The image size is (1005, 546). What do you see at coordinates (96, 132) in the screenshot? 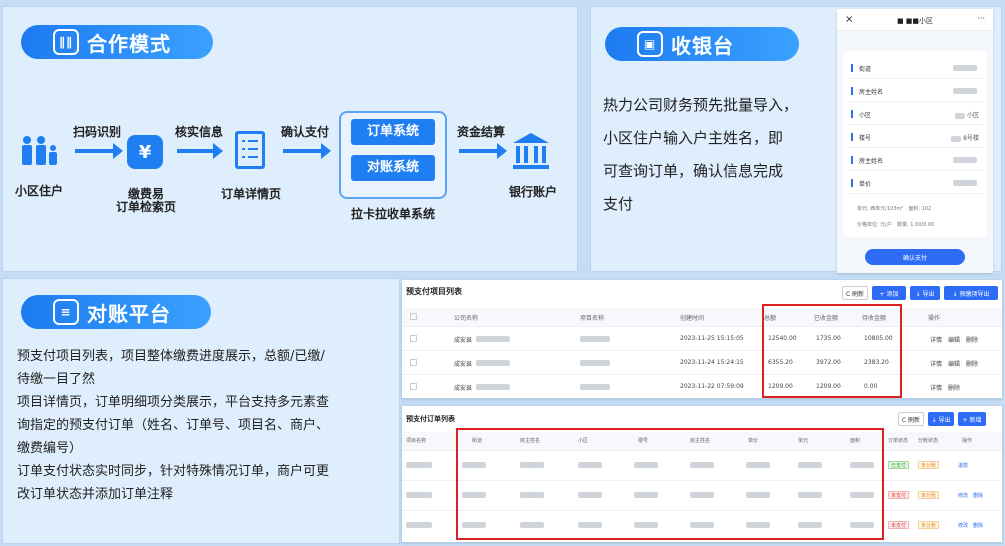
I see `scan-label: 扫码识别` at bounding box center [96, 132].